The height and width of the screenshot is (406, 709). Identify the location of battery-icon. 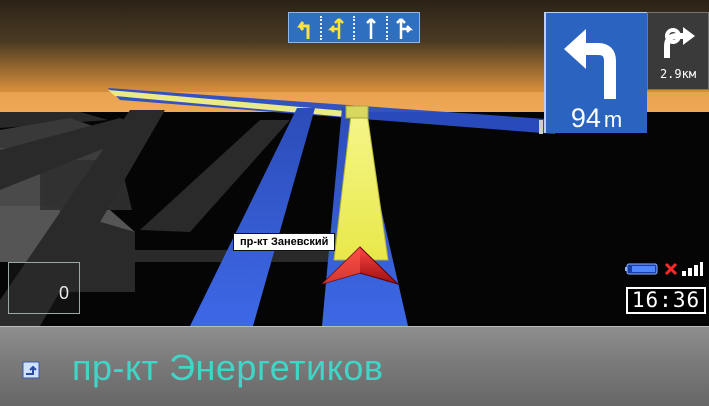
(641, 269).